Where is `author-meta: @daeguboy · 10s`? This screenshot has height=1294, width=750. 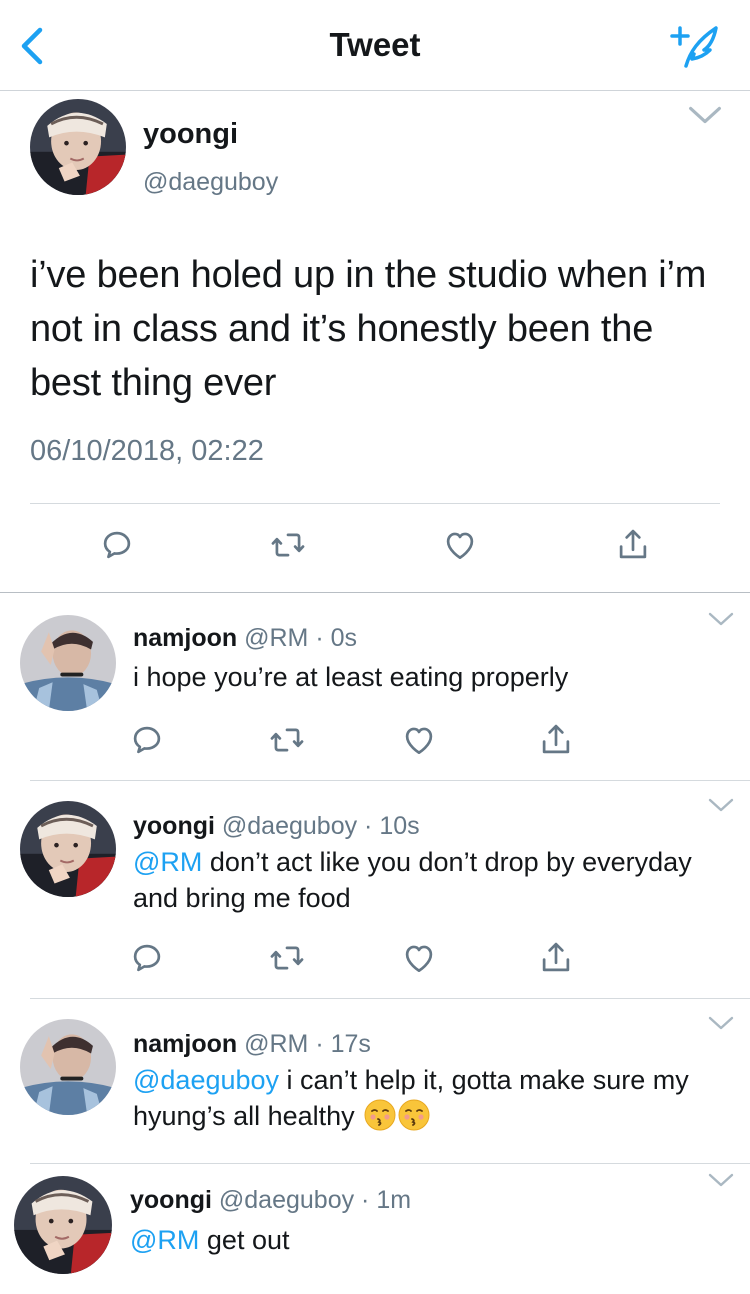 author-meta: @daeguboy · 10s is located at coordinates (320, 826).